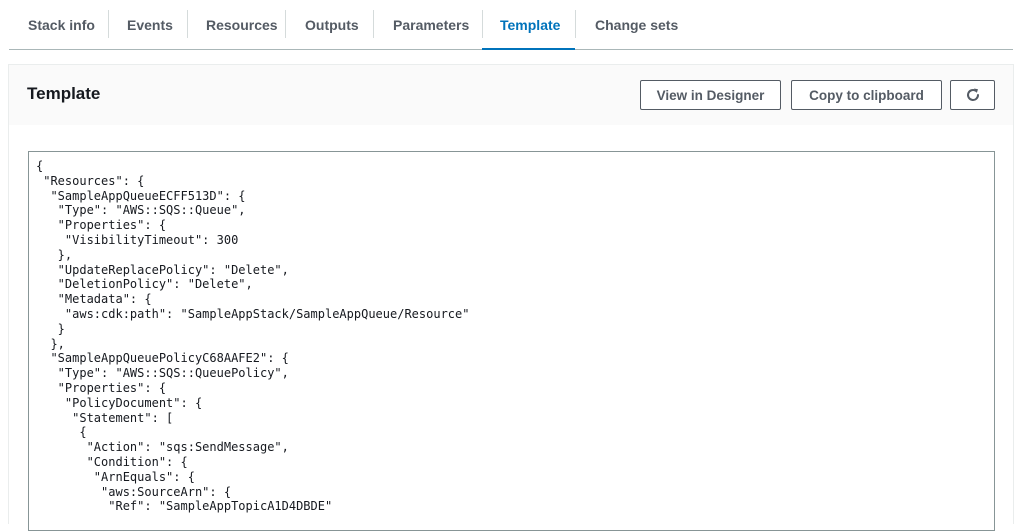 The width and height of the screenshot is (1024, 531). I want to click on code-line: "Statement": [, so click(105, 417).